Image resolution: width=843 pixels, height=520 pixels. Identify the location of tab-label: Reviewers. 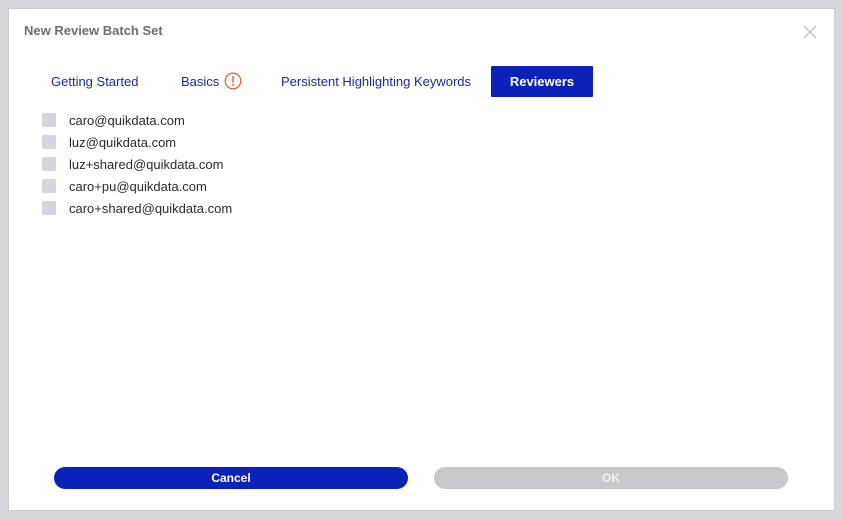
(542, 81).